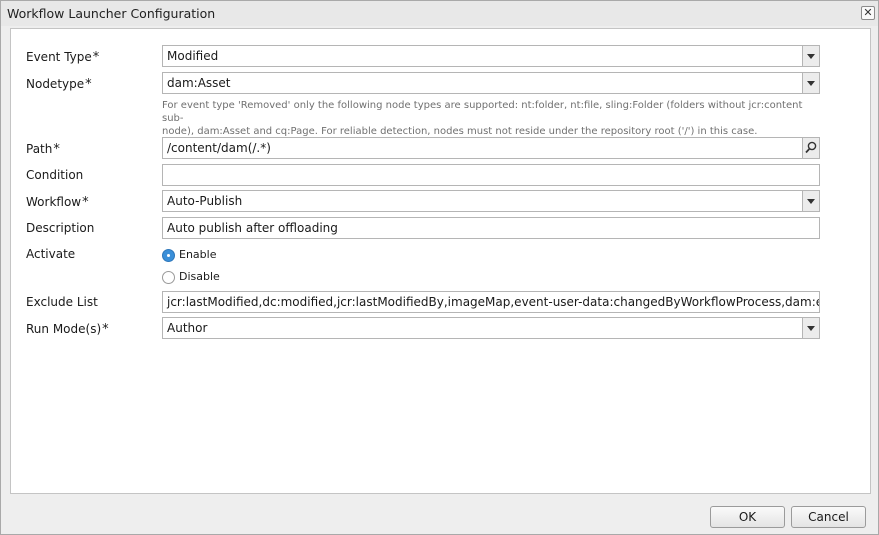 This screenshot has width=879, height=535. Describe the element at coordinates (168, 255) in the screenshot. I see `enable-radio` at that location.